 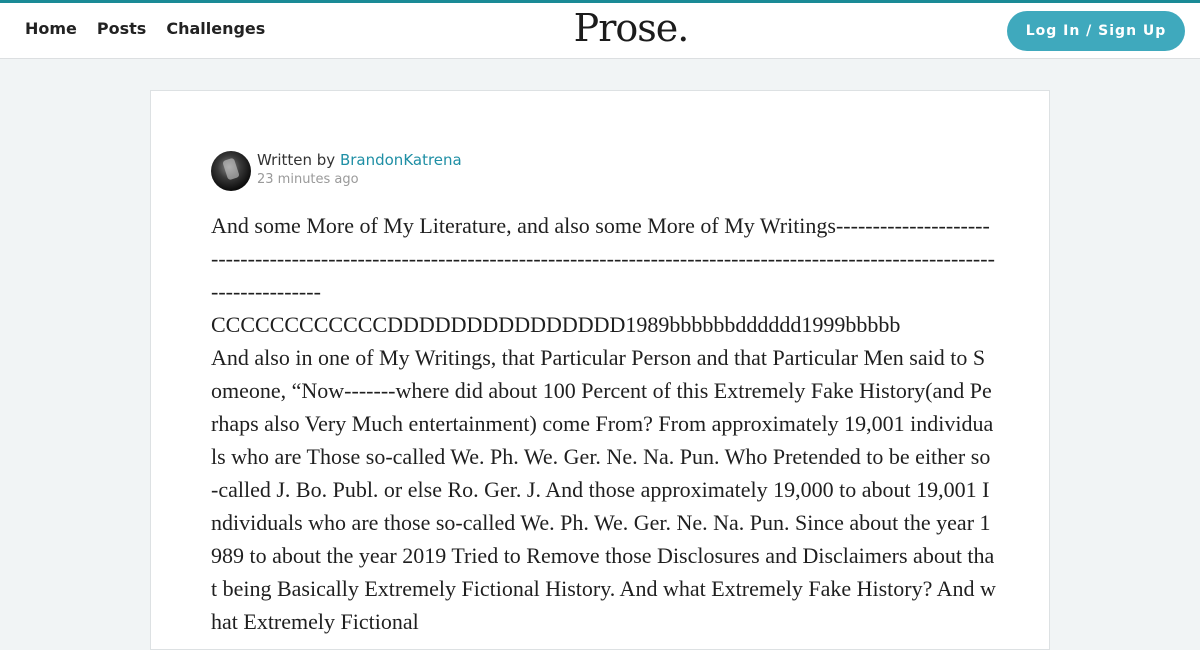 I want to click on written-by-line: Written by BrandonKatrena, so click(x=359, y=160).